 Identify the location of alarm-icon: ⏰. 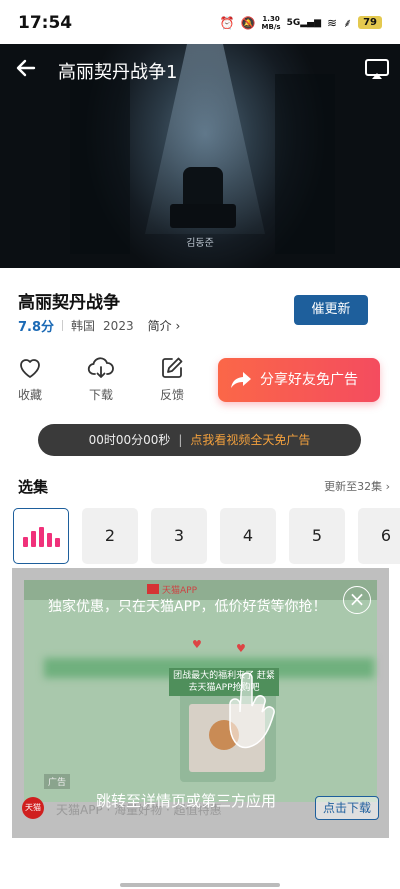
(227, 22).